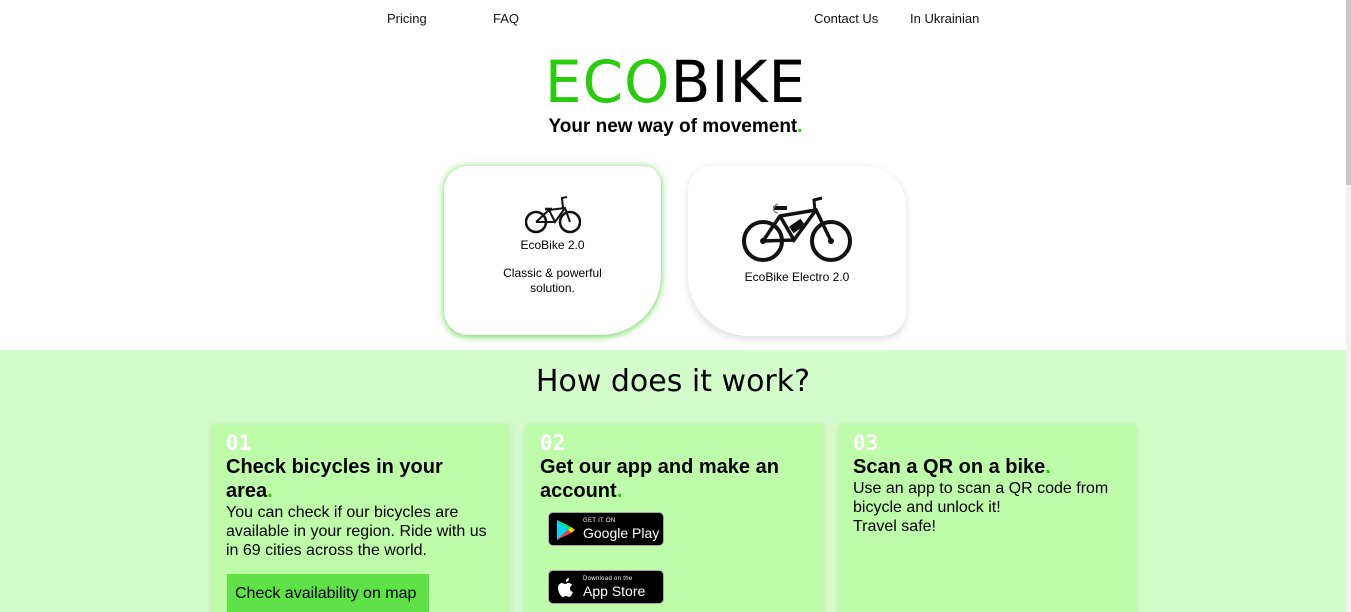  I want to click on product-name: EcoBike Electro 2.0, so click(797, 277).